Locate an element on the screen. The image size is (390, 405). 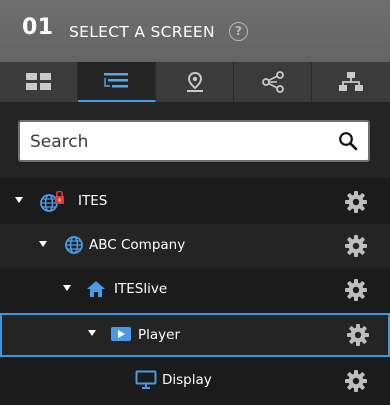
tab-tree-view is located at coordinates (117, 82).